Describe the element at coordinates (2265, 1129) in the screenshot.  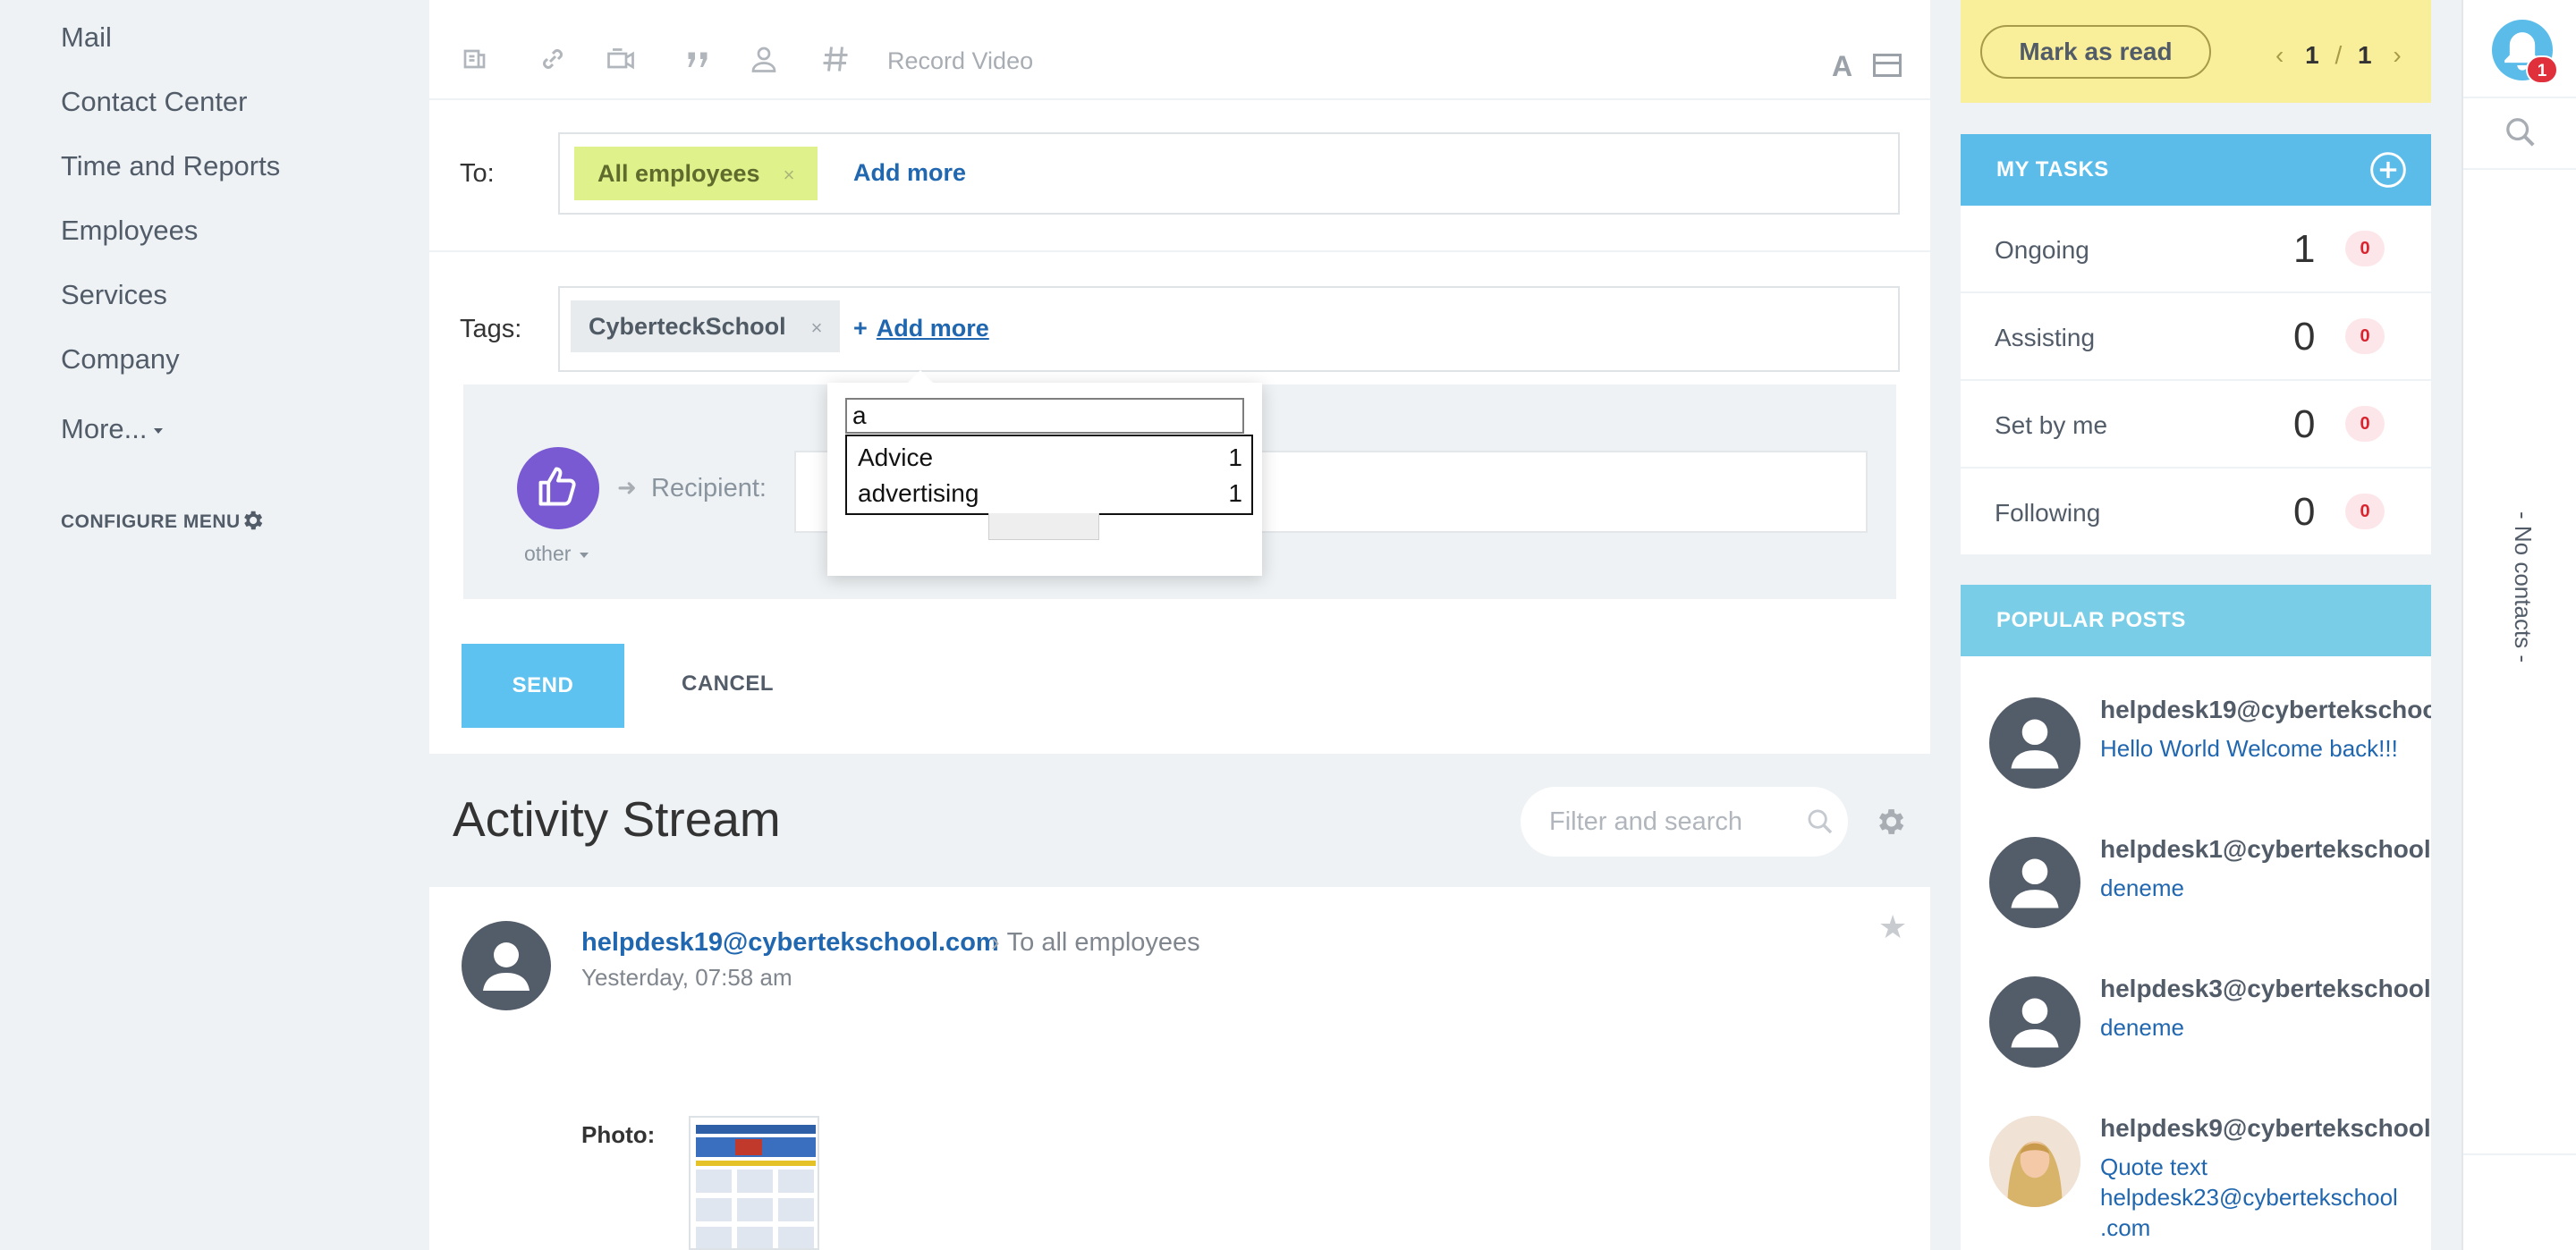
I see `popular-post-author: helpdesk9@cybertekschool.com` at that location.